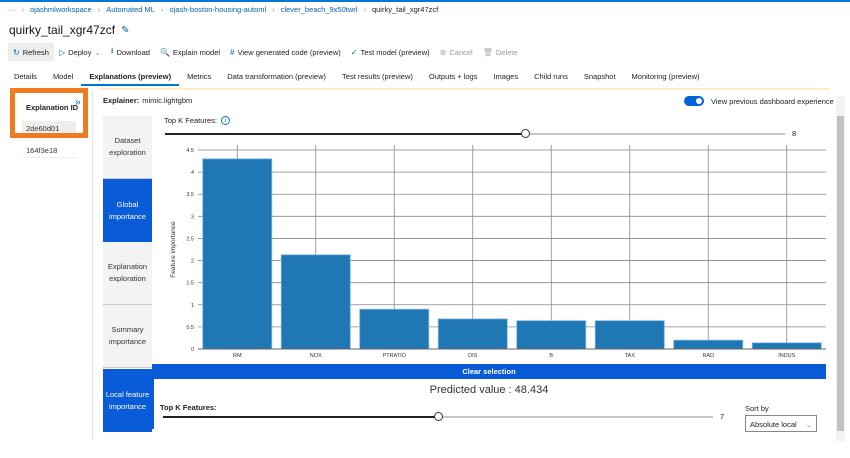  Describe the element at coordinates (394, 329) in the screenshot. I see `bar-ptratio` at that location.